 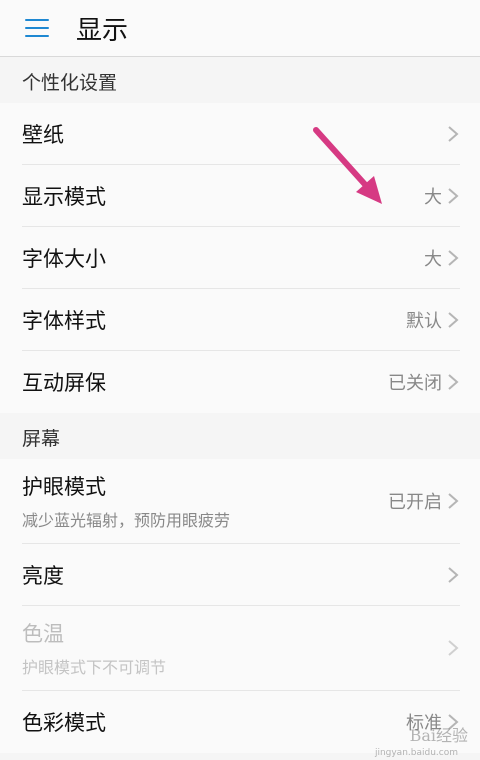 What do you see at coordinates (415, 502) in the screenshot?
I see `eye-comfort-value: 已开启` at bounding box center [415, 502].